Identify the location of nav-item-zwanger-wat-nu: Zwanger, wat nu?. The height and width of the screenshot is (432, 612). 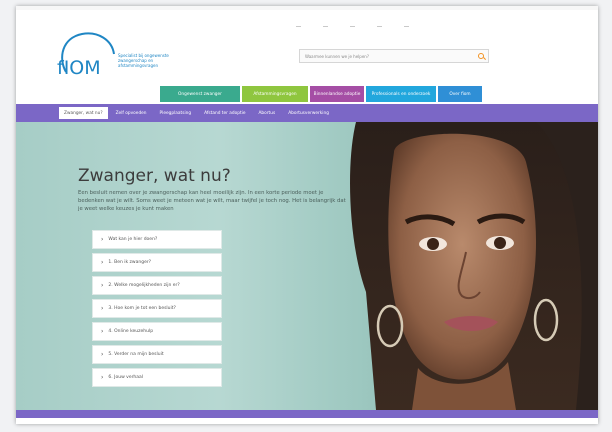
(83, 113).